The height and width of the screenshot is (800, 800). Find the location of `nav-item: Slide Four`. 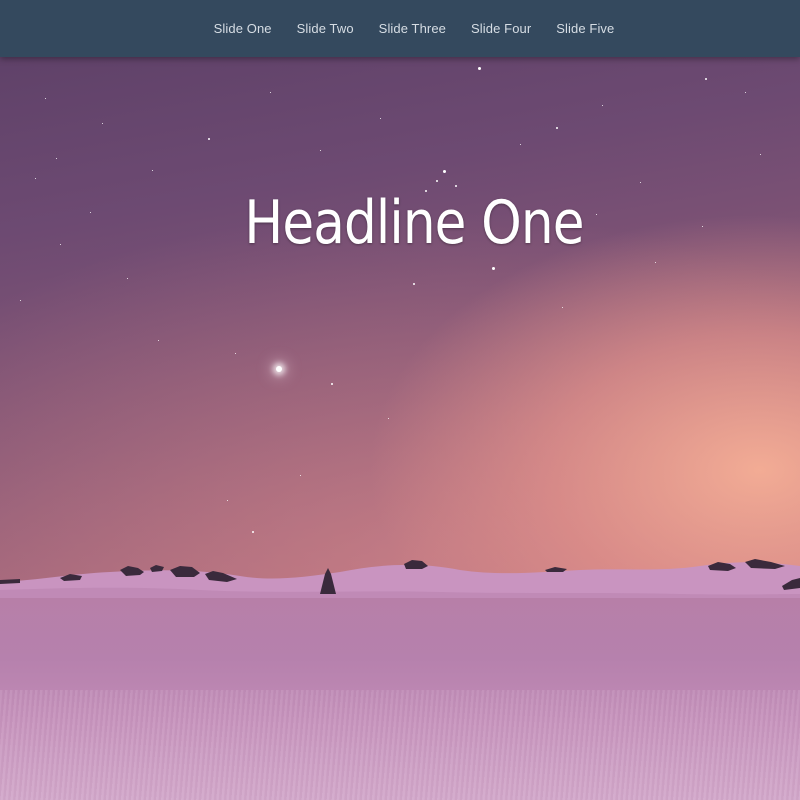

nav-item: Slide Four is located at coordinates (501, 28).